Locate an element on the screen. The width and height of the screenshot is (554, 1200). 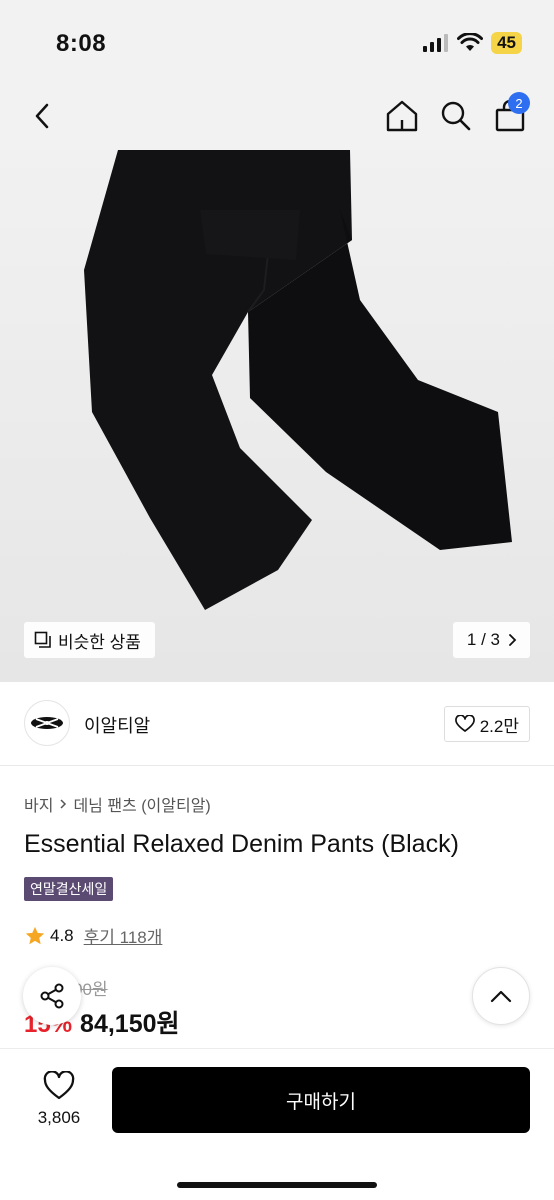
breadcrumb: 바지 데님 팬츠 (이알티알) is located at coordinates (117, 804).